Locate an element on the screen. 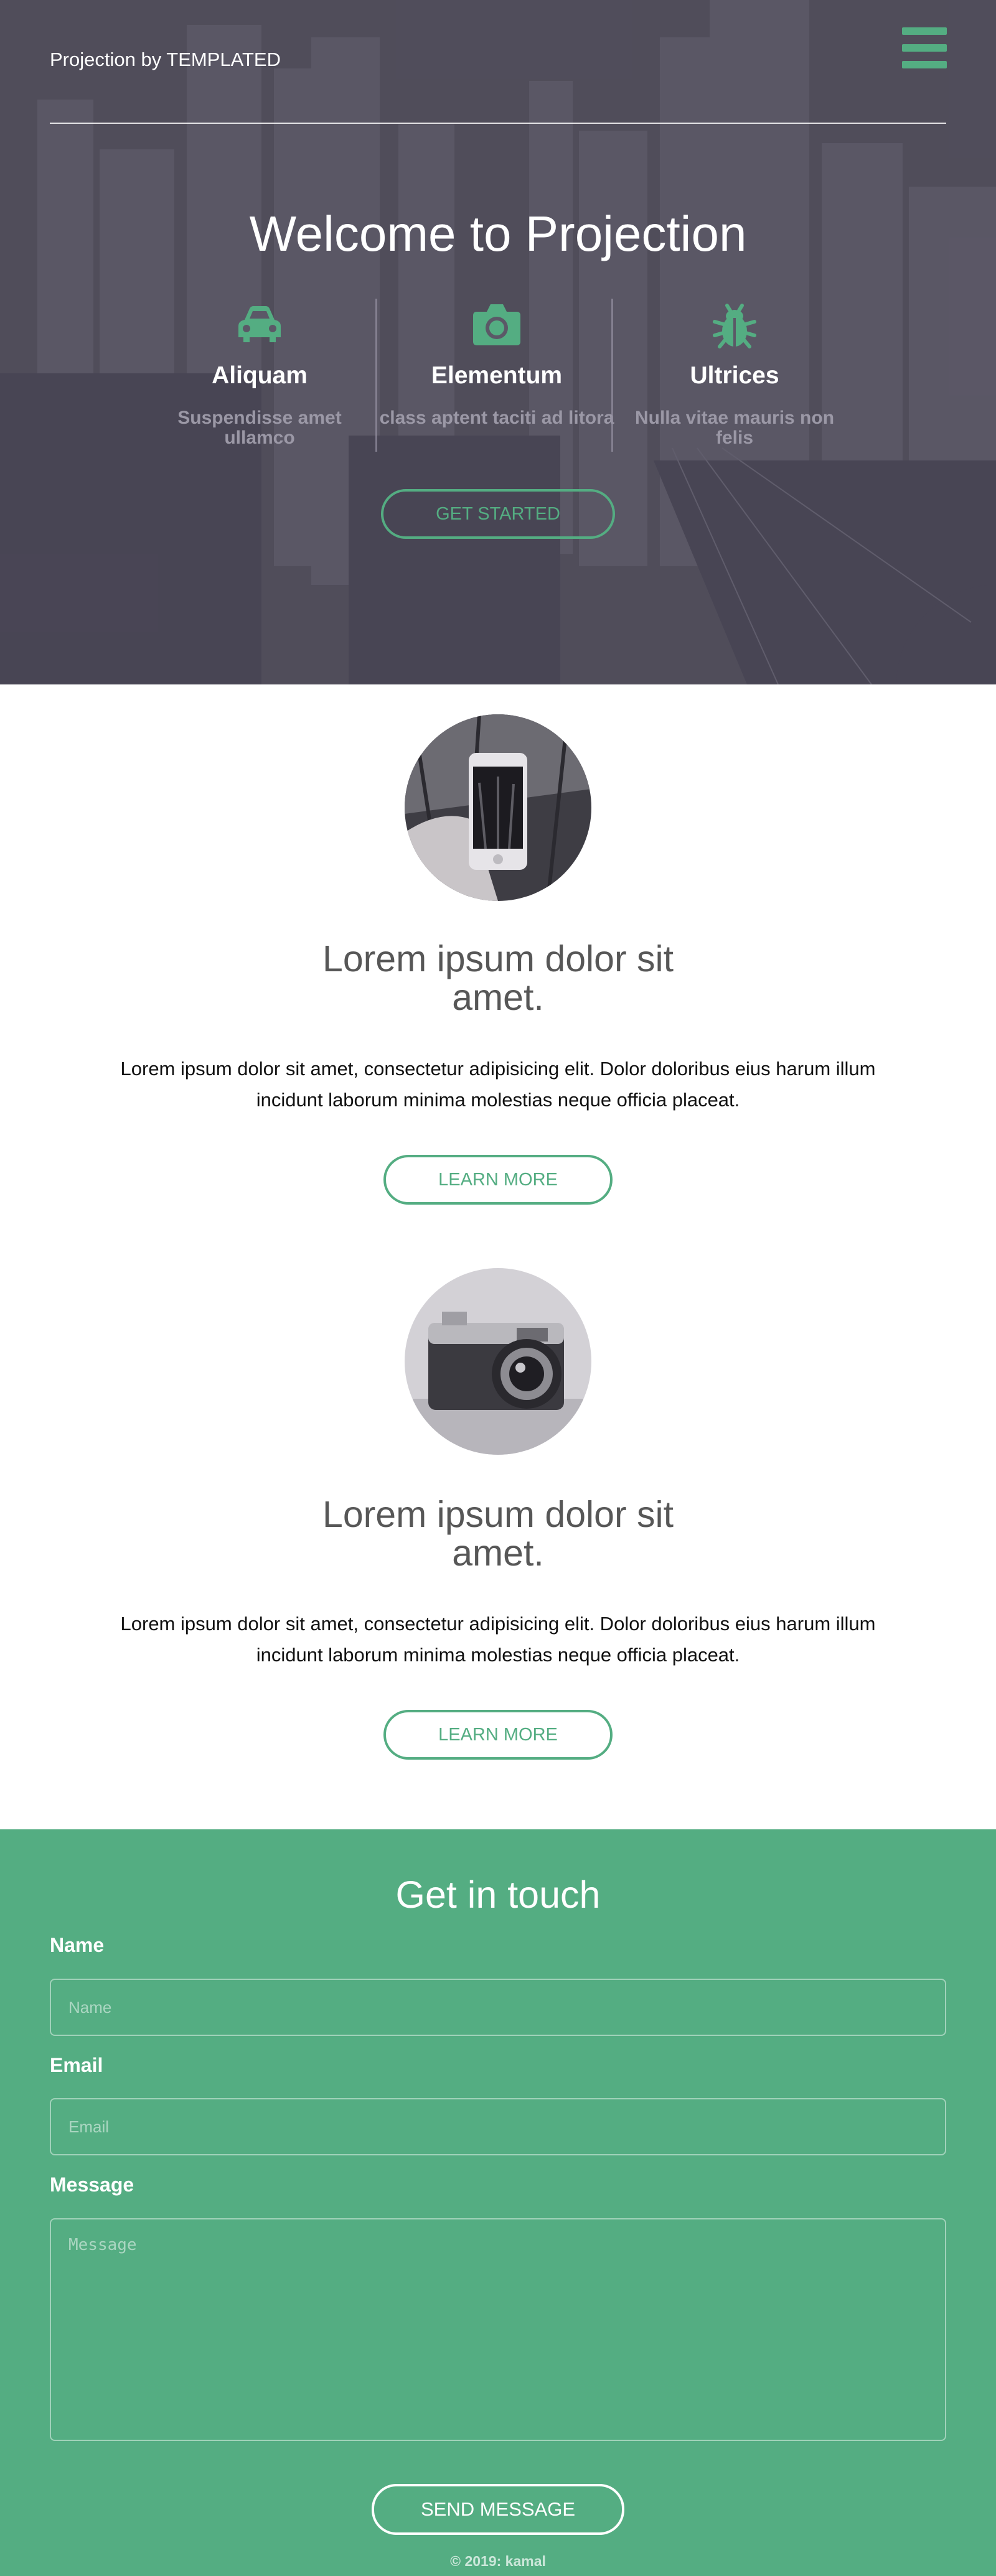 The width and height of the screenshot is (996, 2576). feature-text: Suspendisse amet ullamco is located at coordinates (259, 428).